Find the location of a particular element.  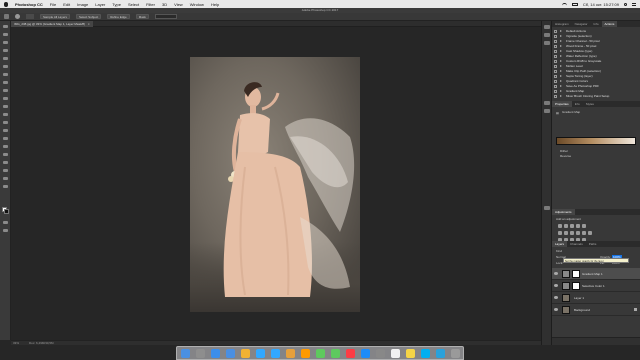

home-icon is located at coordinates (6, 16).